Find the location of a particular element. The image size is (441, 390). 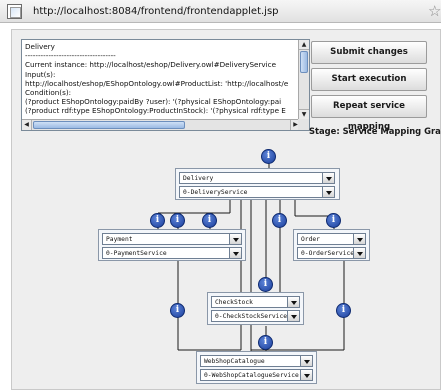

node-service-select: 0-CheckStockService is located at coordinates (255, 316).